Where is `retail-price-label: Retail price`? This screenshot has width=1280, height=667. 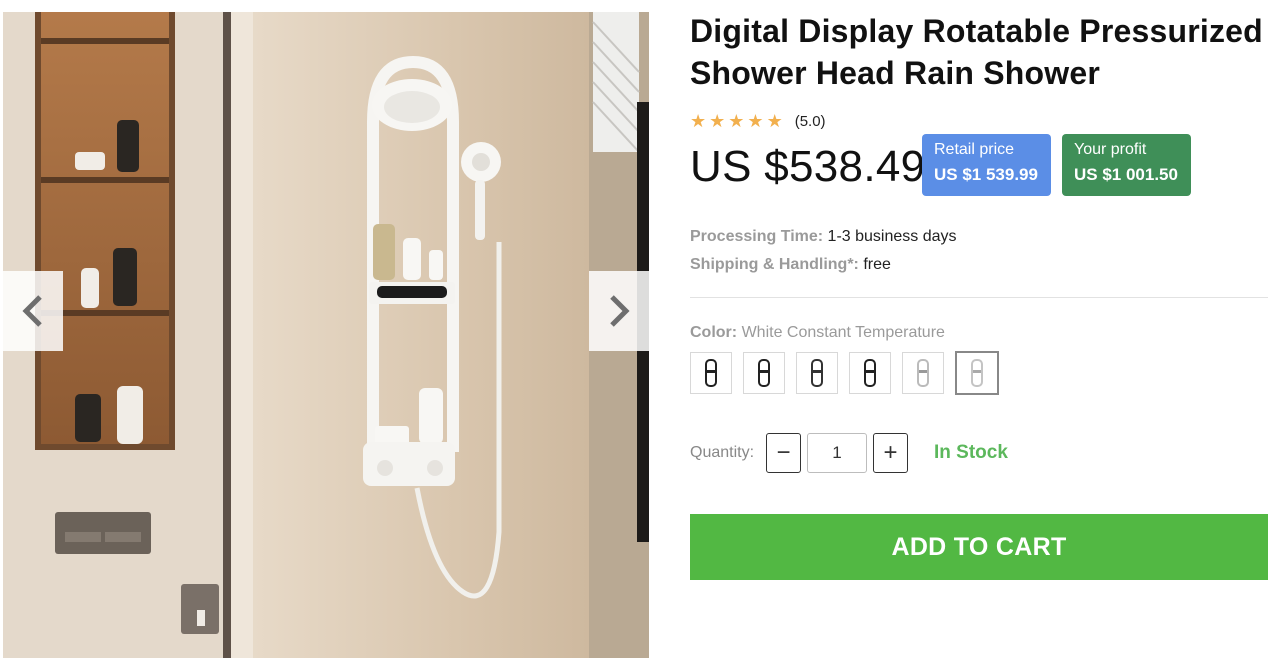 retail-price-label: Retail price is located at coordinates (974, 149).